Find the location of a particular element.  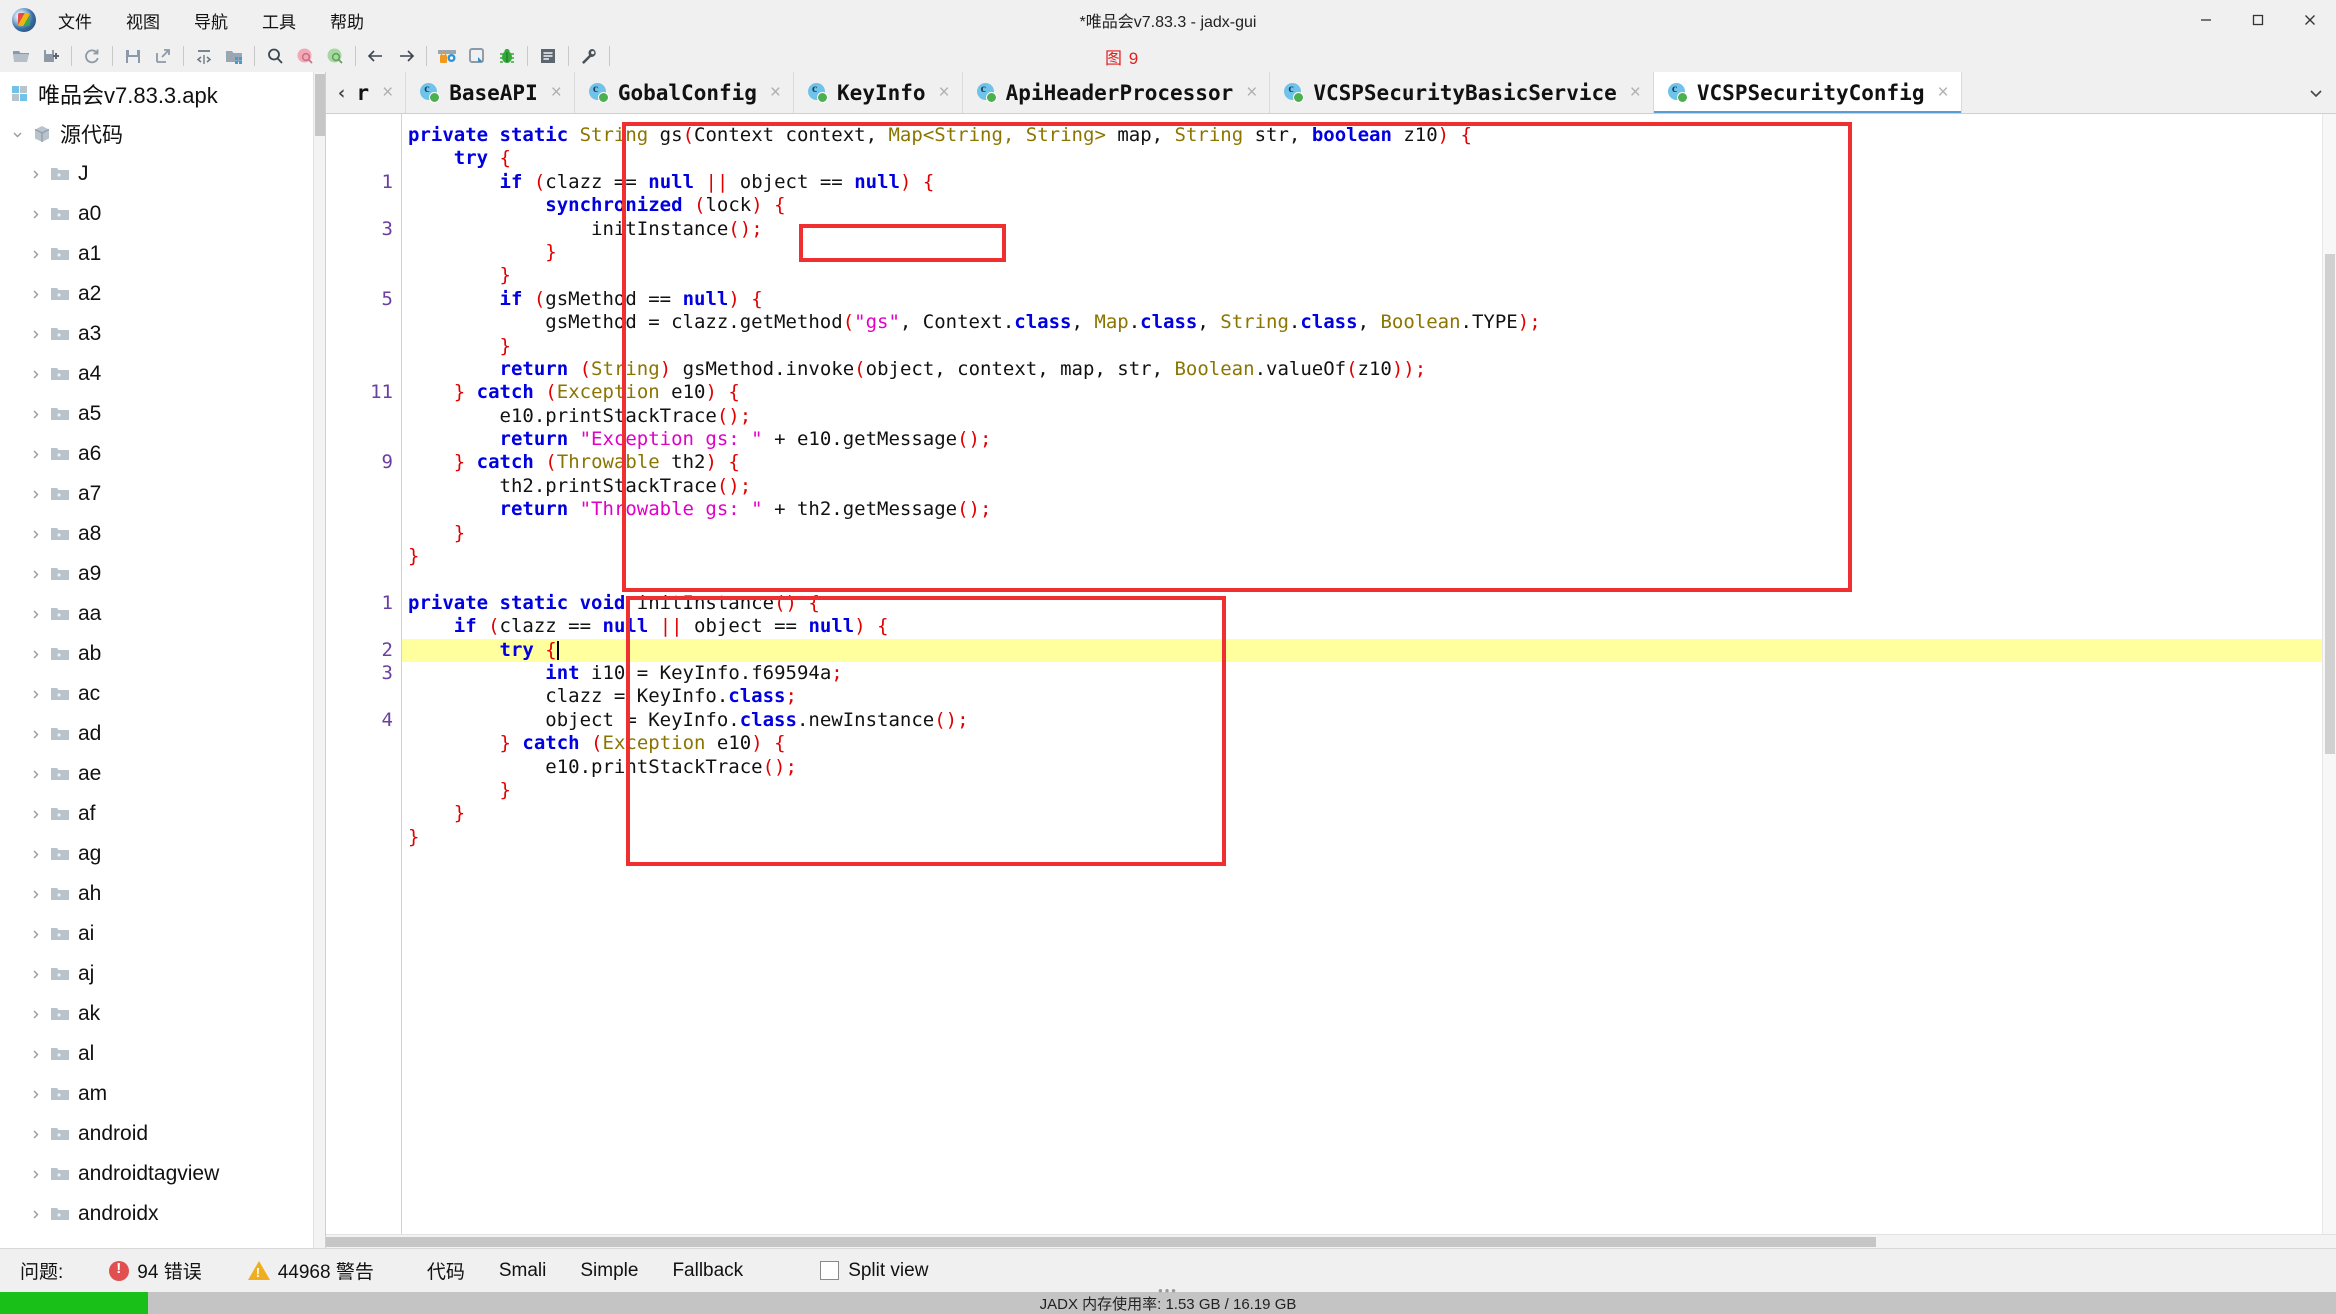

code-line: } catch (Throwable th2) { is located at coordinates (1369, 462).